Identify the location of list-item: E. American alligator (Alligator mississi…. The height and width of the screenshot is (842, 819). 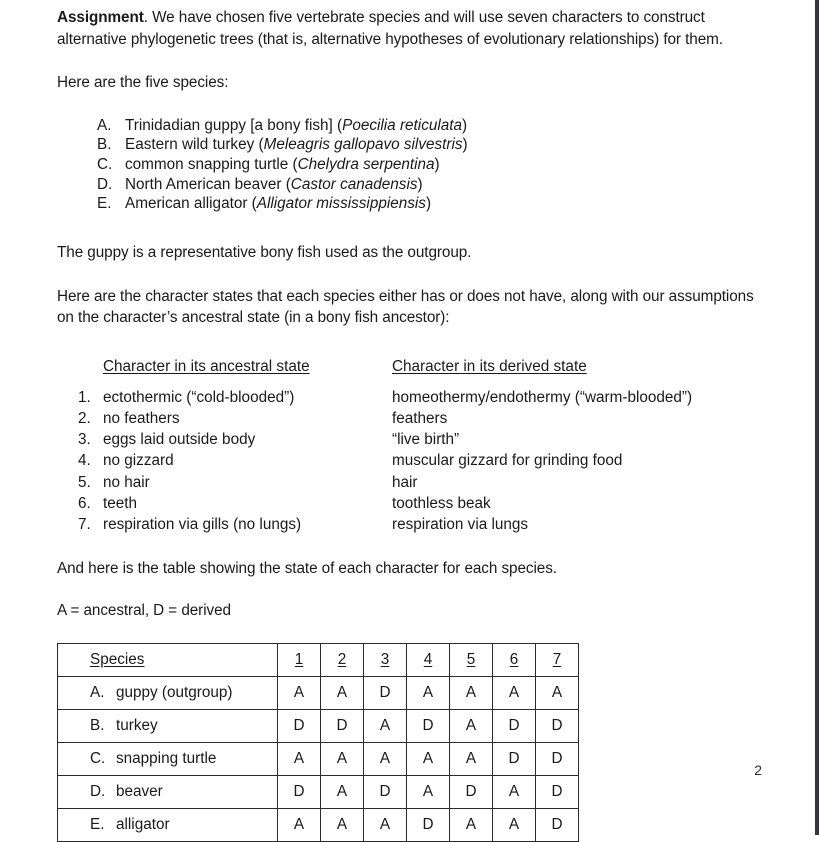
(407, 204).